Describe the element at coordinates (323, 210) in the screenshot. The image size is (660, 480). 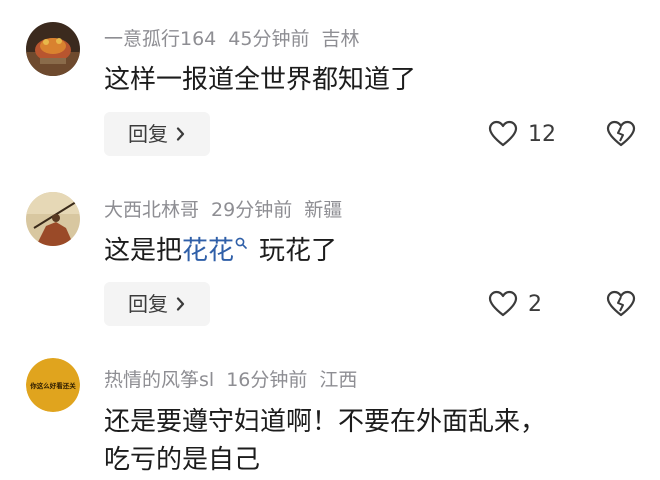
I see `location: 新疆` at that location.